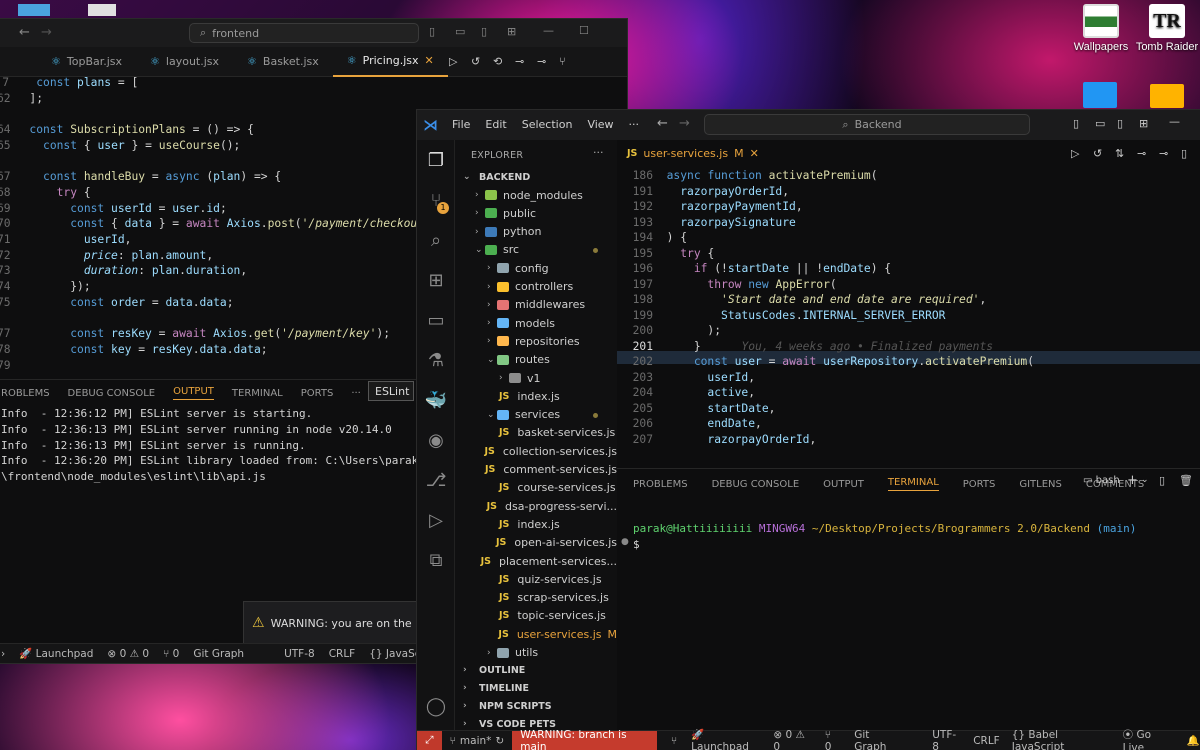  Describe the element at coordinates (536, 616) in the screenshot. I see `tree-item: JS topic-services.js` at that location.